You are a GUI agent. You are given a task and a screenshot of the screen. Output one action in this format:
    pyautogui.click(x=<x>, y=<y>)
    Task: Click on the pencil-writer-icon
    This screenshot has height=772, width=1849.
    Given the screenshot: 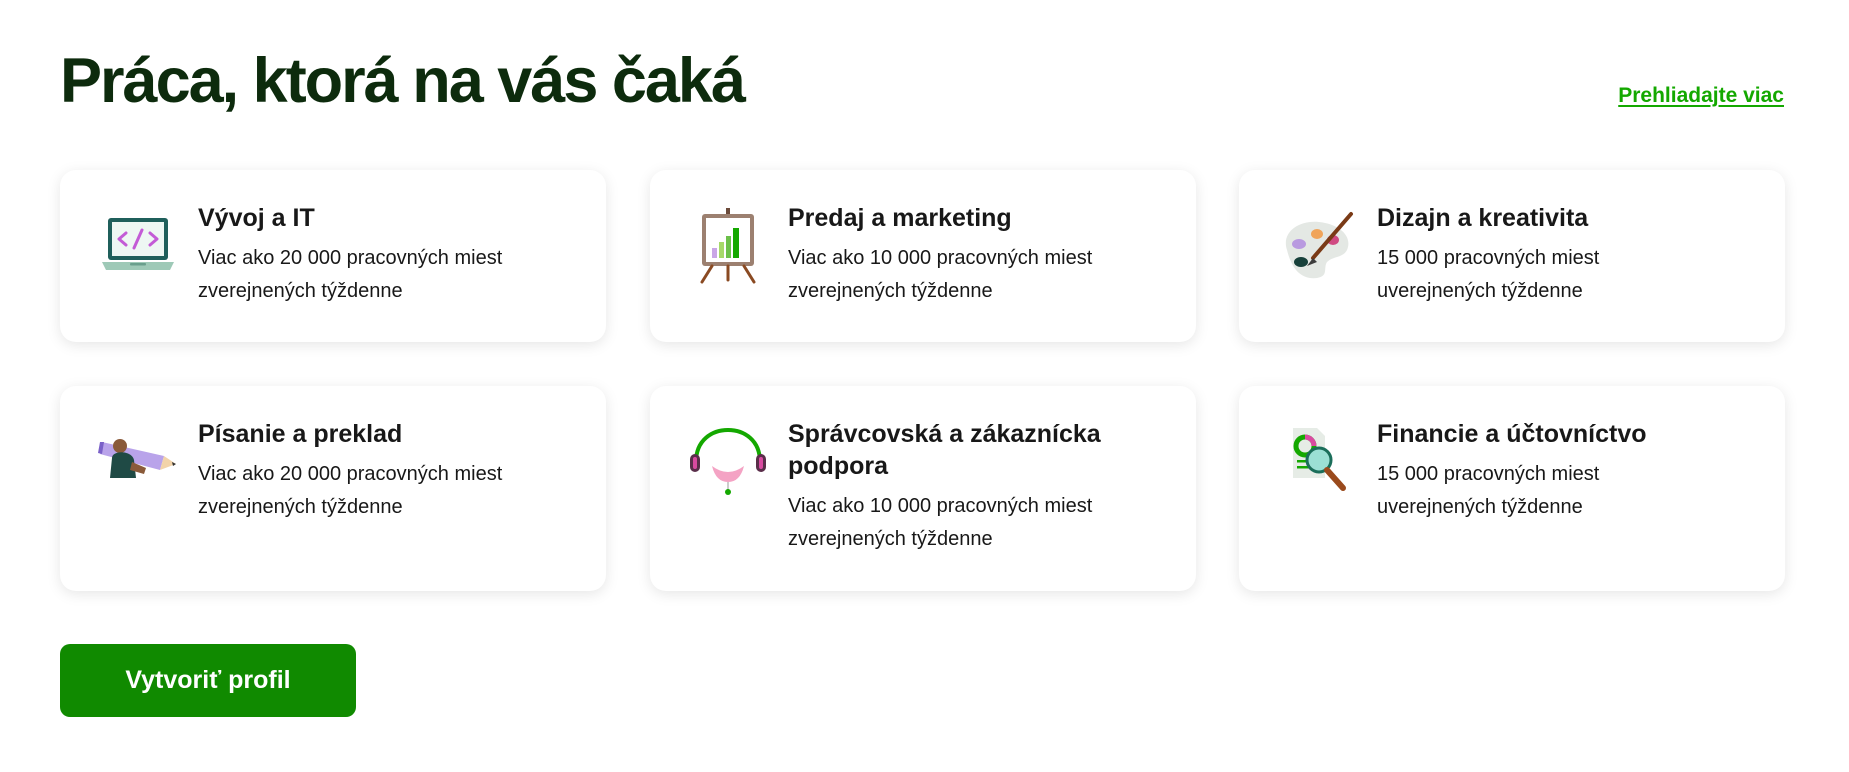 What is the action you would take?
    pyautogui.click(x=138, y=462)
    